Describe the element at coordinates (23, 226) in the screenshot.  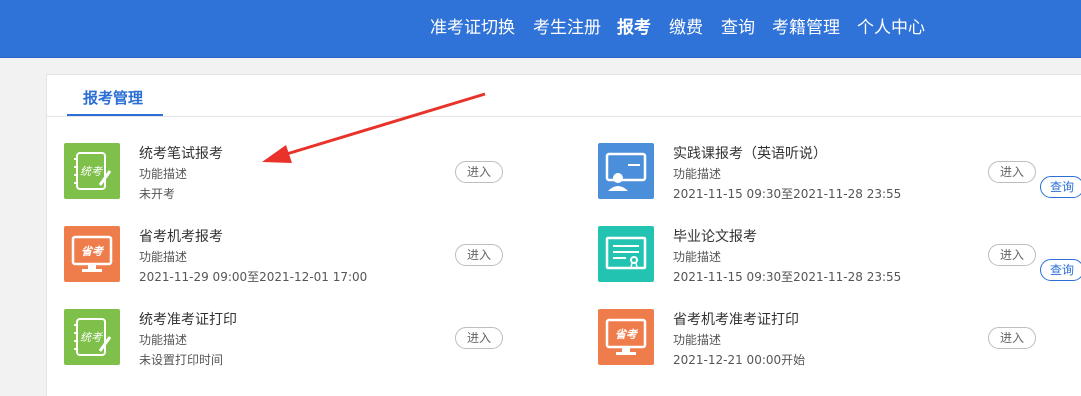
I see `left-margin` at that location.